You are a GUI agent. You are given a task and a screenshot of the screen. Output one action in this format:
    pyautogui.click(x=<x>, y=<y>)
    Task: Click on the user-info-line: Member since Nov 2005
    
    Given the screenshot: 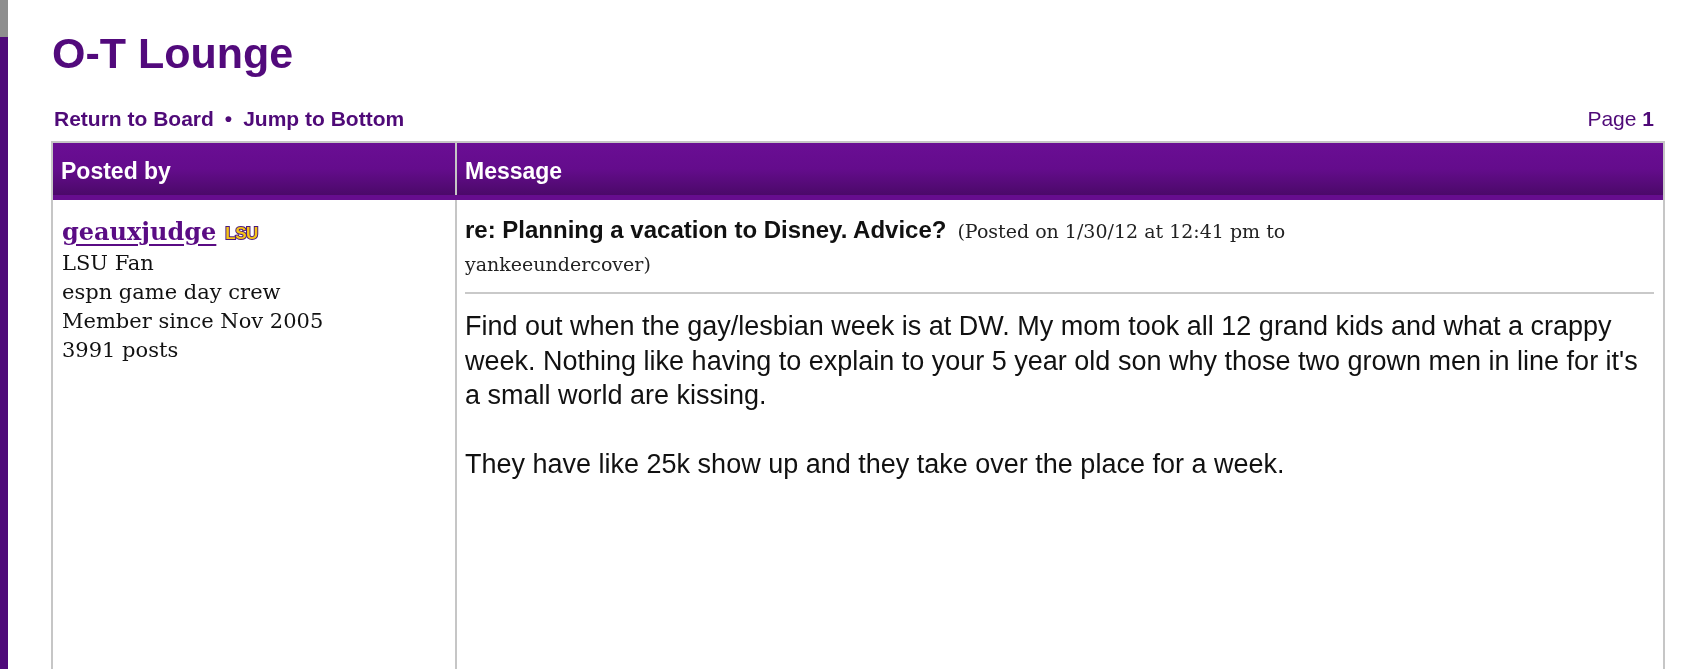 What is the action you would take?
    pyautogui.click(x=193, y=321)
    